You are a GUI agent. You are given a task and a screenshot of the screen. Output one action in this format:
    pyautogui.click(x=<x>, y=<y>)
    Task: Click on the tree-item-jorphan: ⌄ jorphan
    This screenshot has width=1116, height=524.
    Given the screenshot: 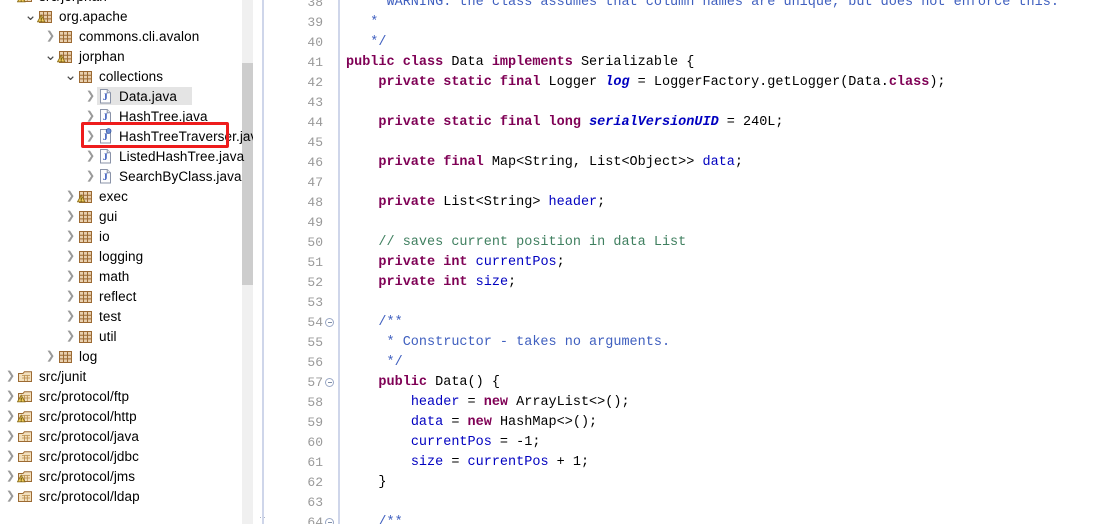 What is the action you would take?
    pyautogui.click(x=126, y=56)
    